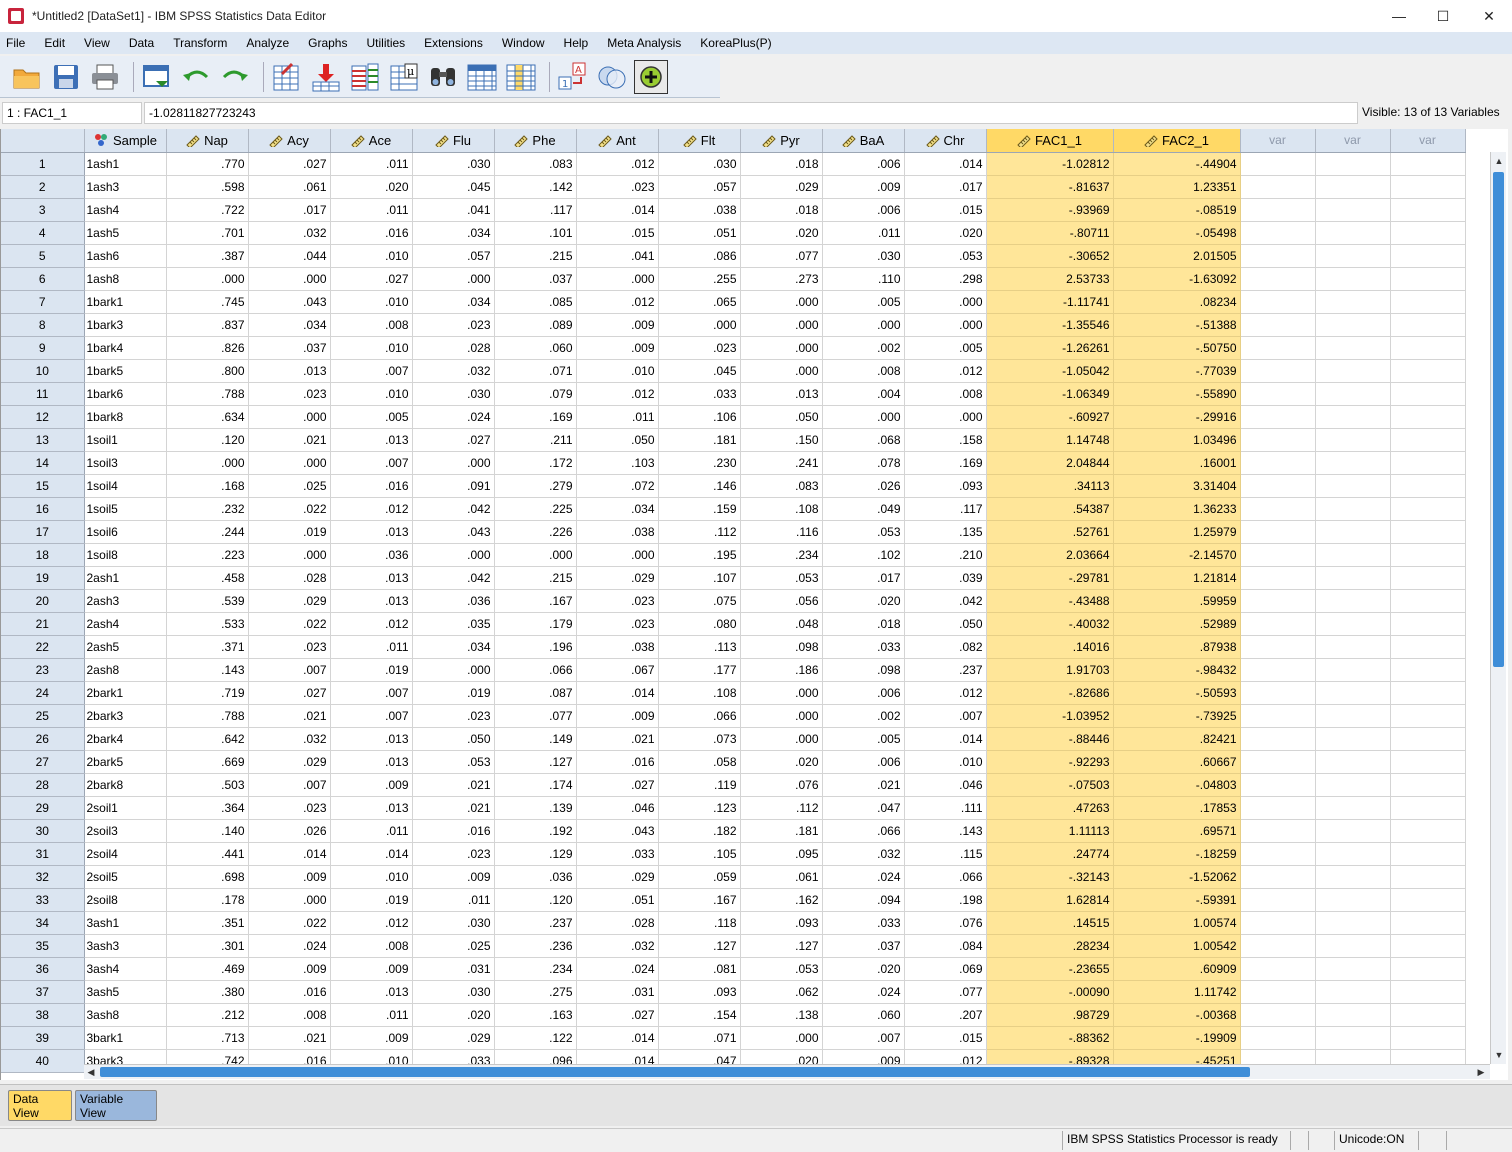 This screenshot has width=1512, height=1152. What do you see at coordinates (787, 1071) in the screenshot?
I see `horizontal-scrollbar: ◀ ▶` at bounding box center [787, 1071].